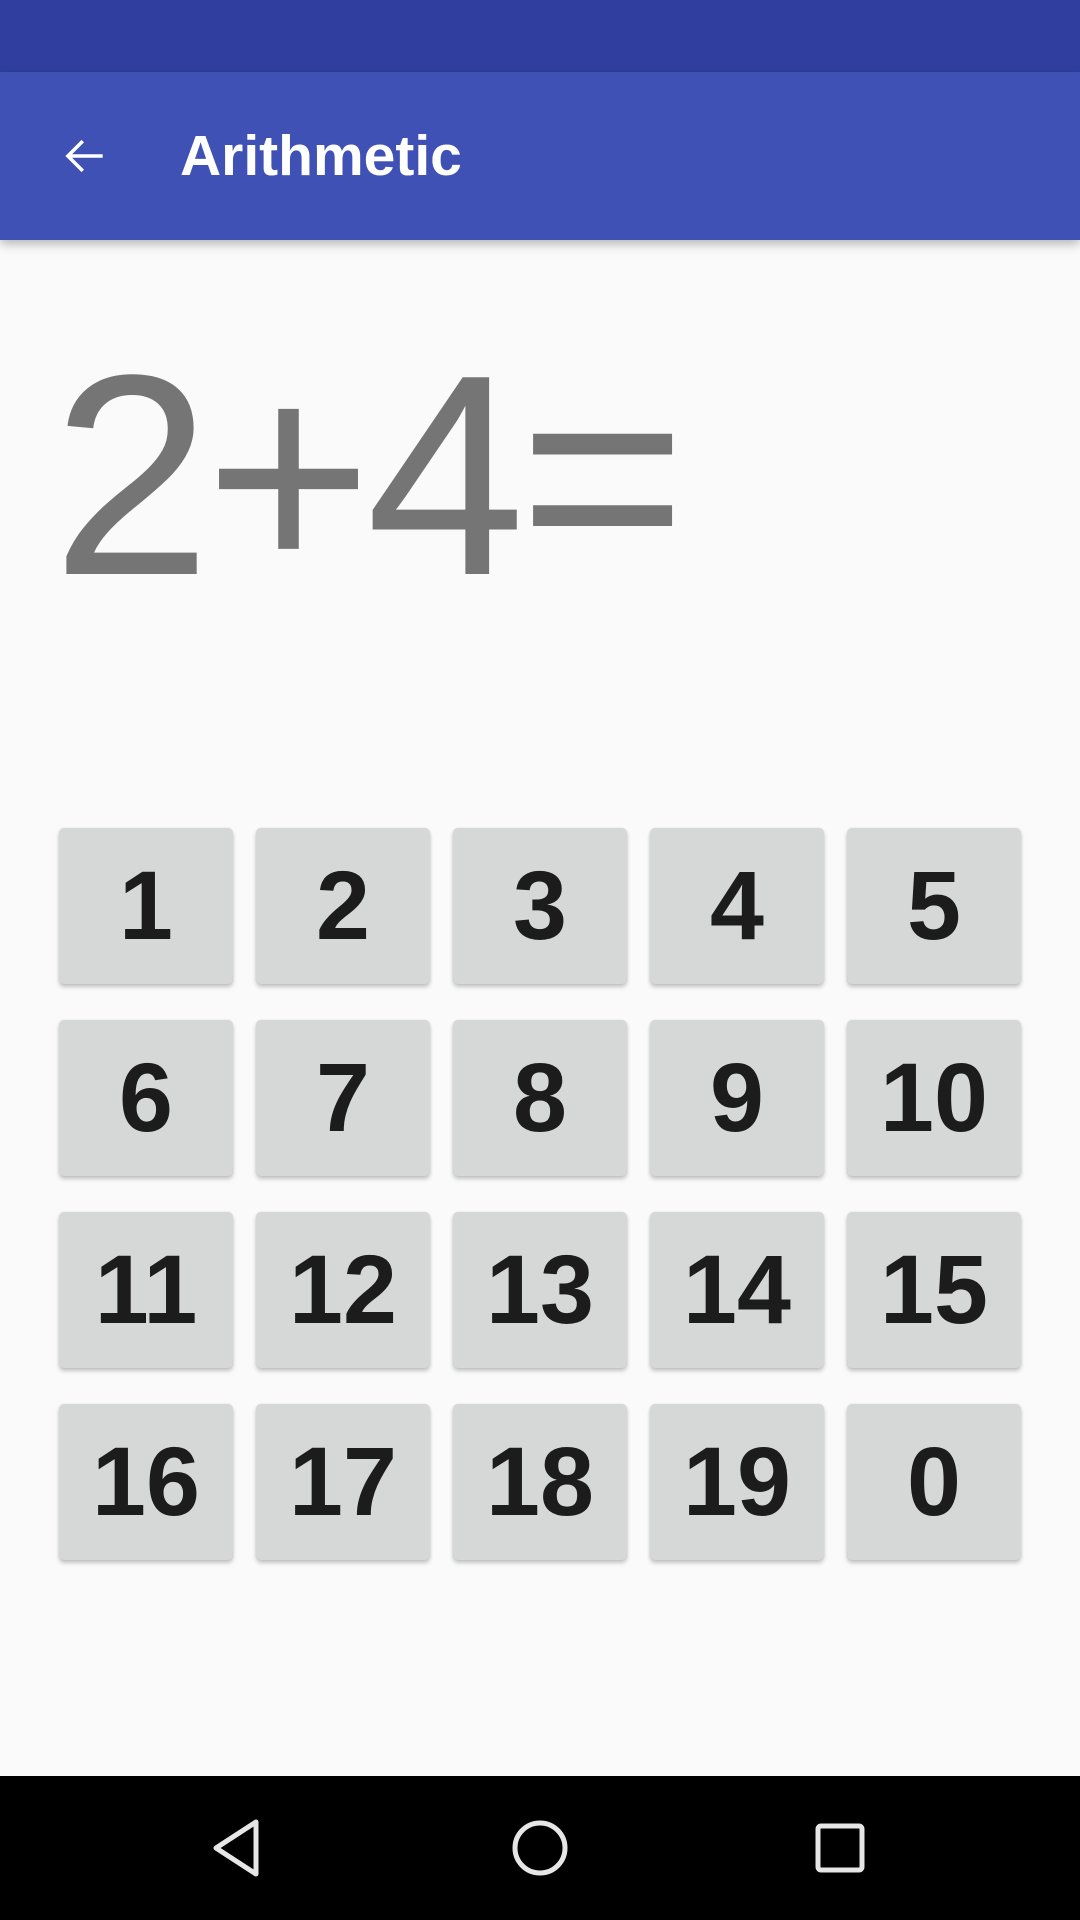 The height and width of the screenshot is (1920, 1080). I want to click on nav-home-button, so click(540, 1848).